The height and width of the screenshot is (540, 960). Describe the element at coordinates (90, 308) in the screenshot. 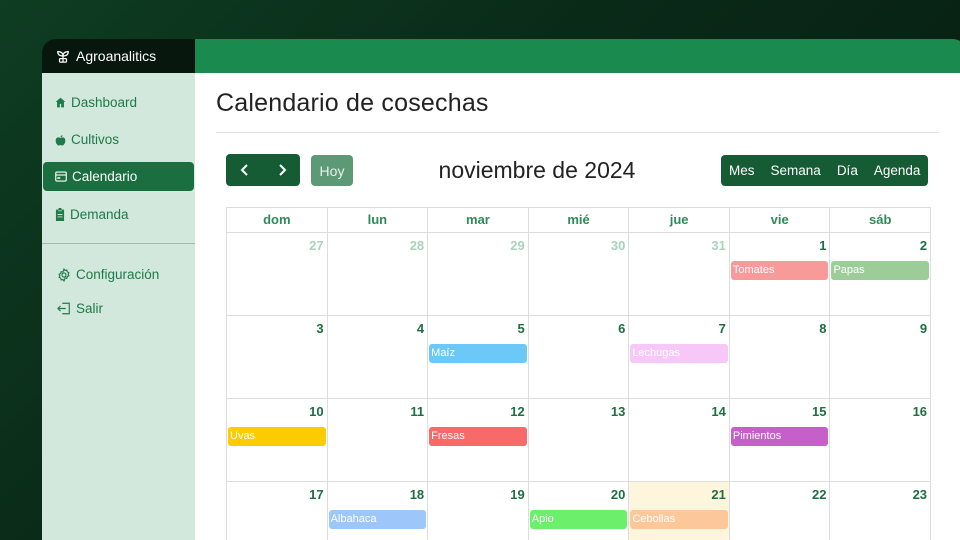

I see `sidebar-item-label: Salir` at that location.